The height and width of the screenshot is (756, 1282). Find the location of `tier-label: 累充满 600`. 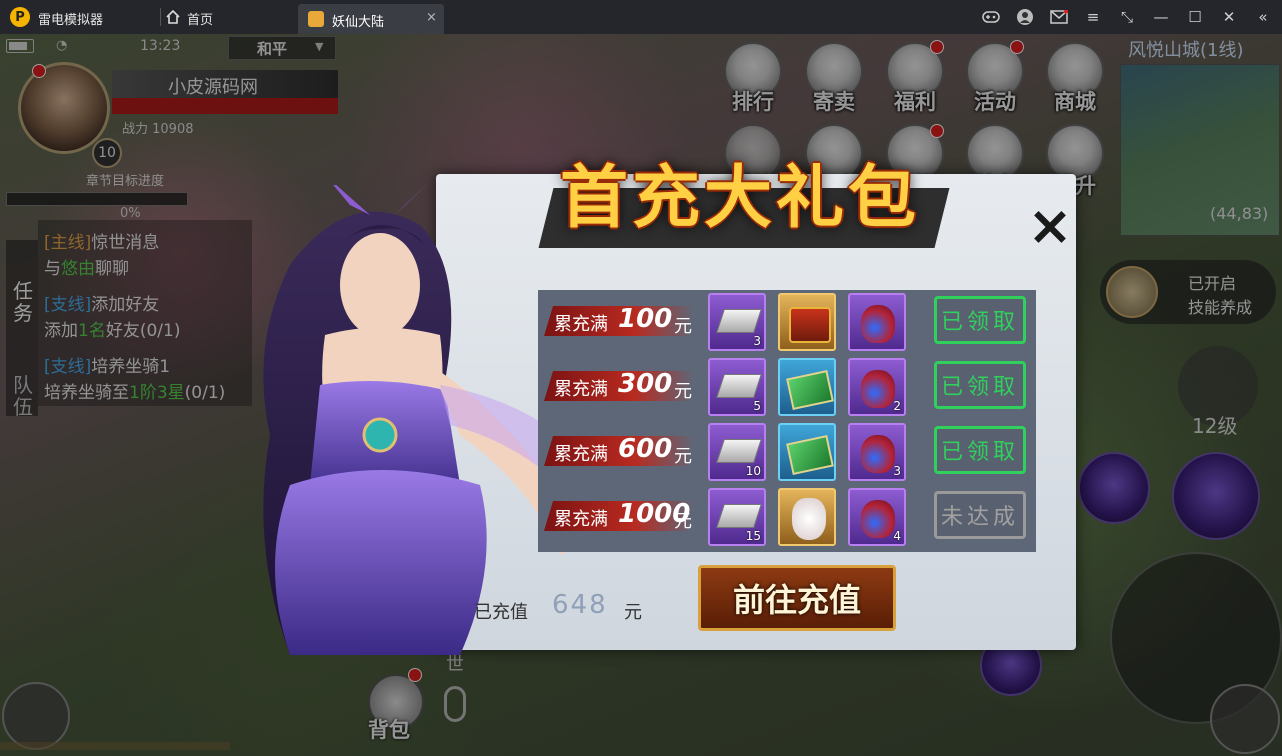

tier-label: 累充满 600 is located at coordinates (619, 451).